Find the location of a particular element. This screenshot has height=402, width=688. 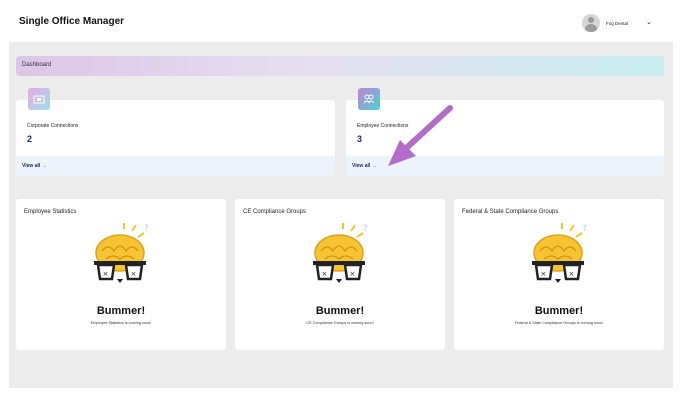

avatar is located at coordinates (591, 23).